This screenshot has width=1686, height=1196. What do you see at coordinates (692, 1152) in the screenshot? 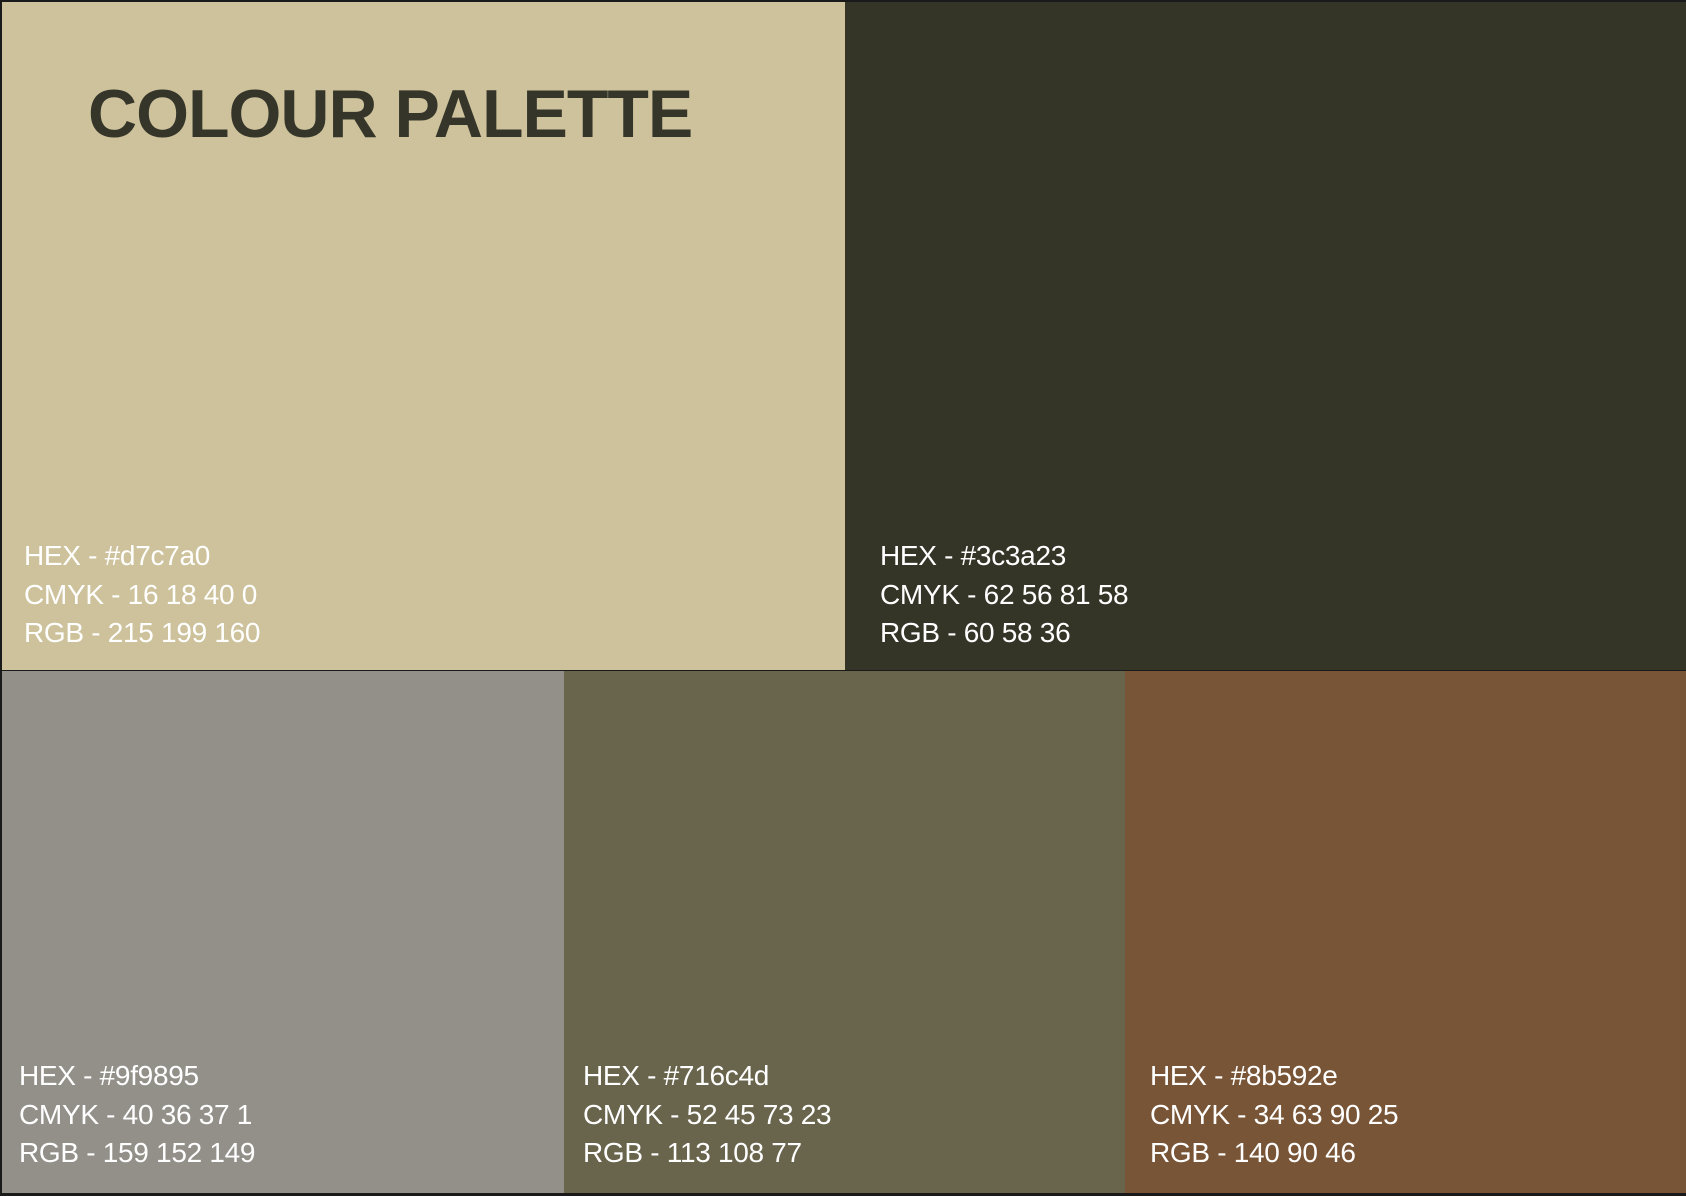
I see `rgb-value: RGB - 113 108 77` at bounding box center [692, 1152].